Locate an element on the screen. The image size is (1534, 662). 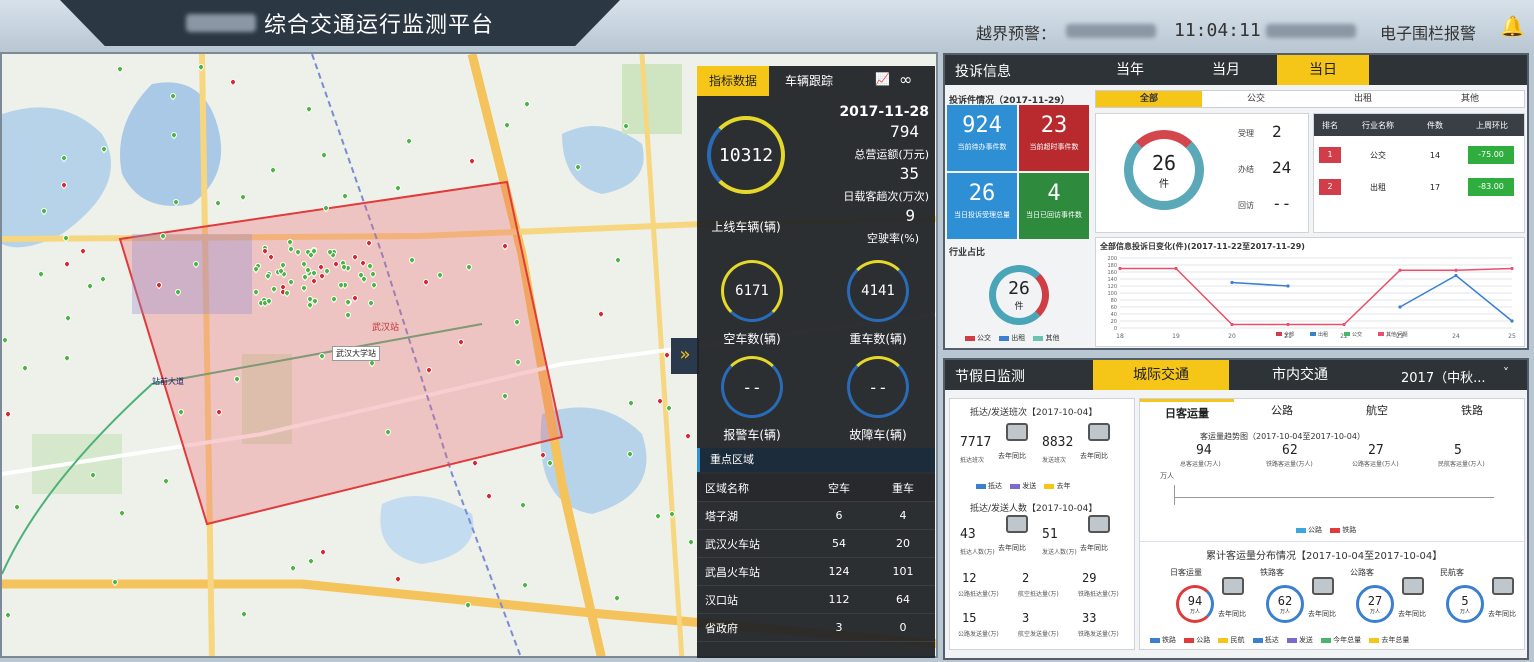
expand-panel-button: » is located at coordinates (685, 356).